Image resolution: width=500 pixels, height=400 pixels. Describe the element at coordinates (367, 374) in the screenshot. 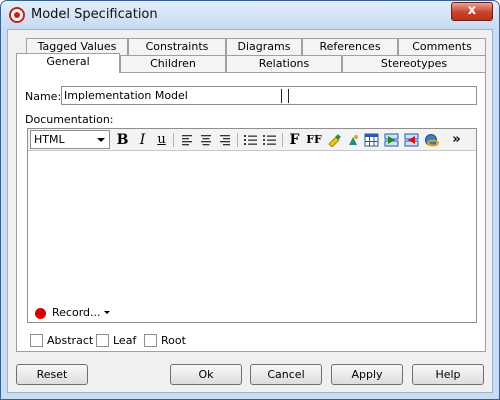

I see `apply-button: Apply` at that location.